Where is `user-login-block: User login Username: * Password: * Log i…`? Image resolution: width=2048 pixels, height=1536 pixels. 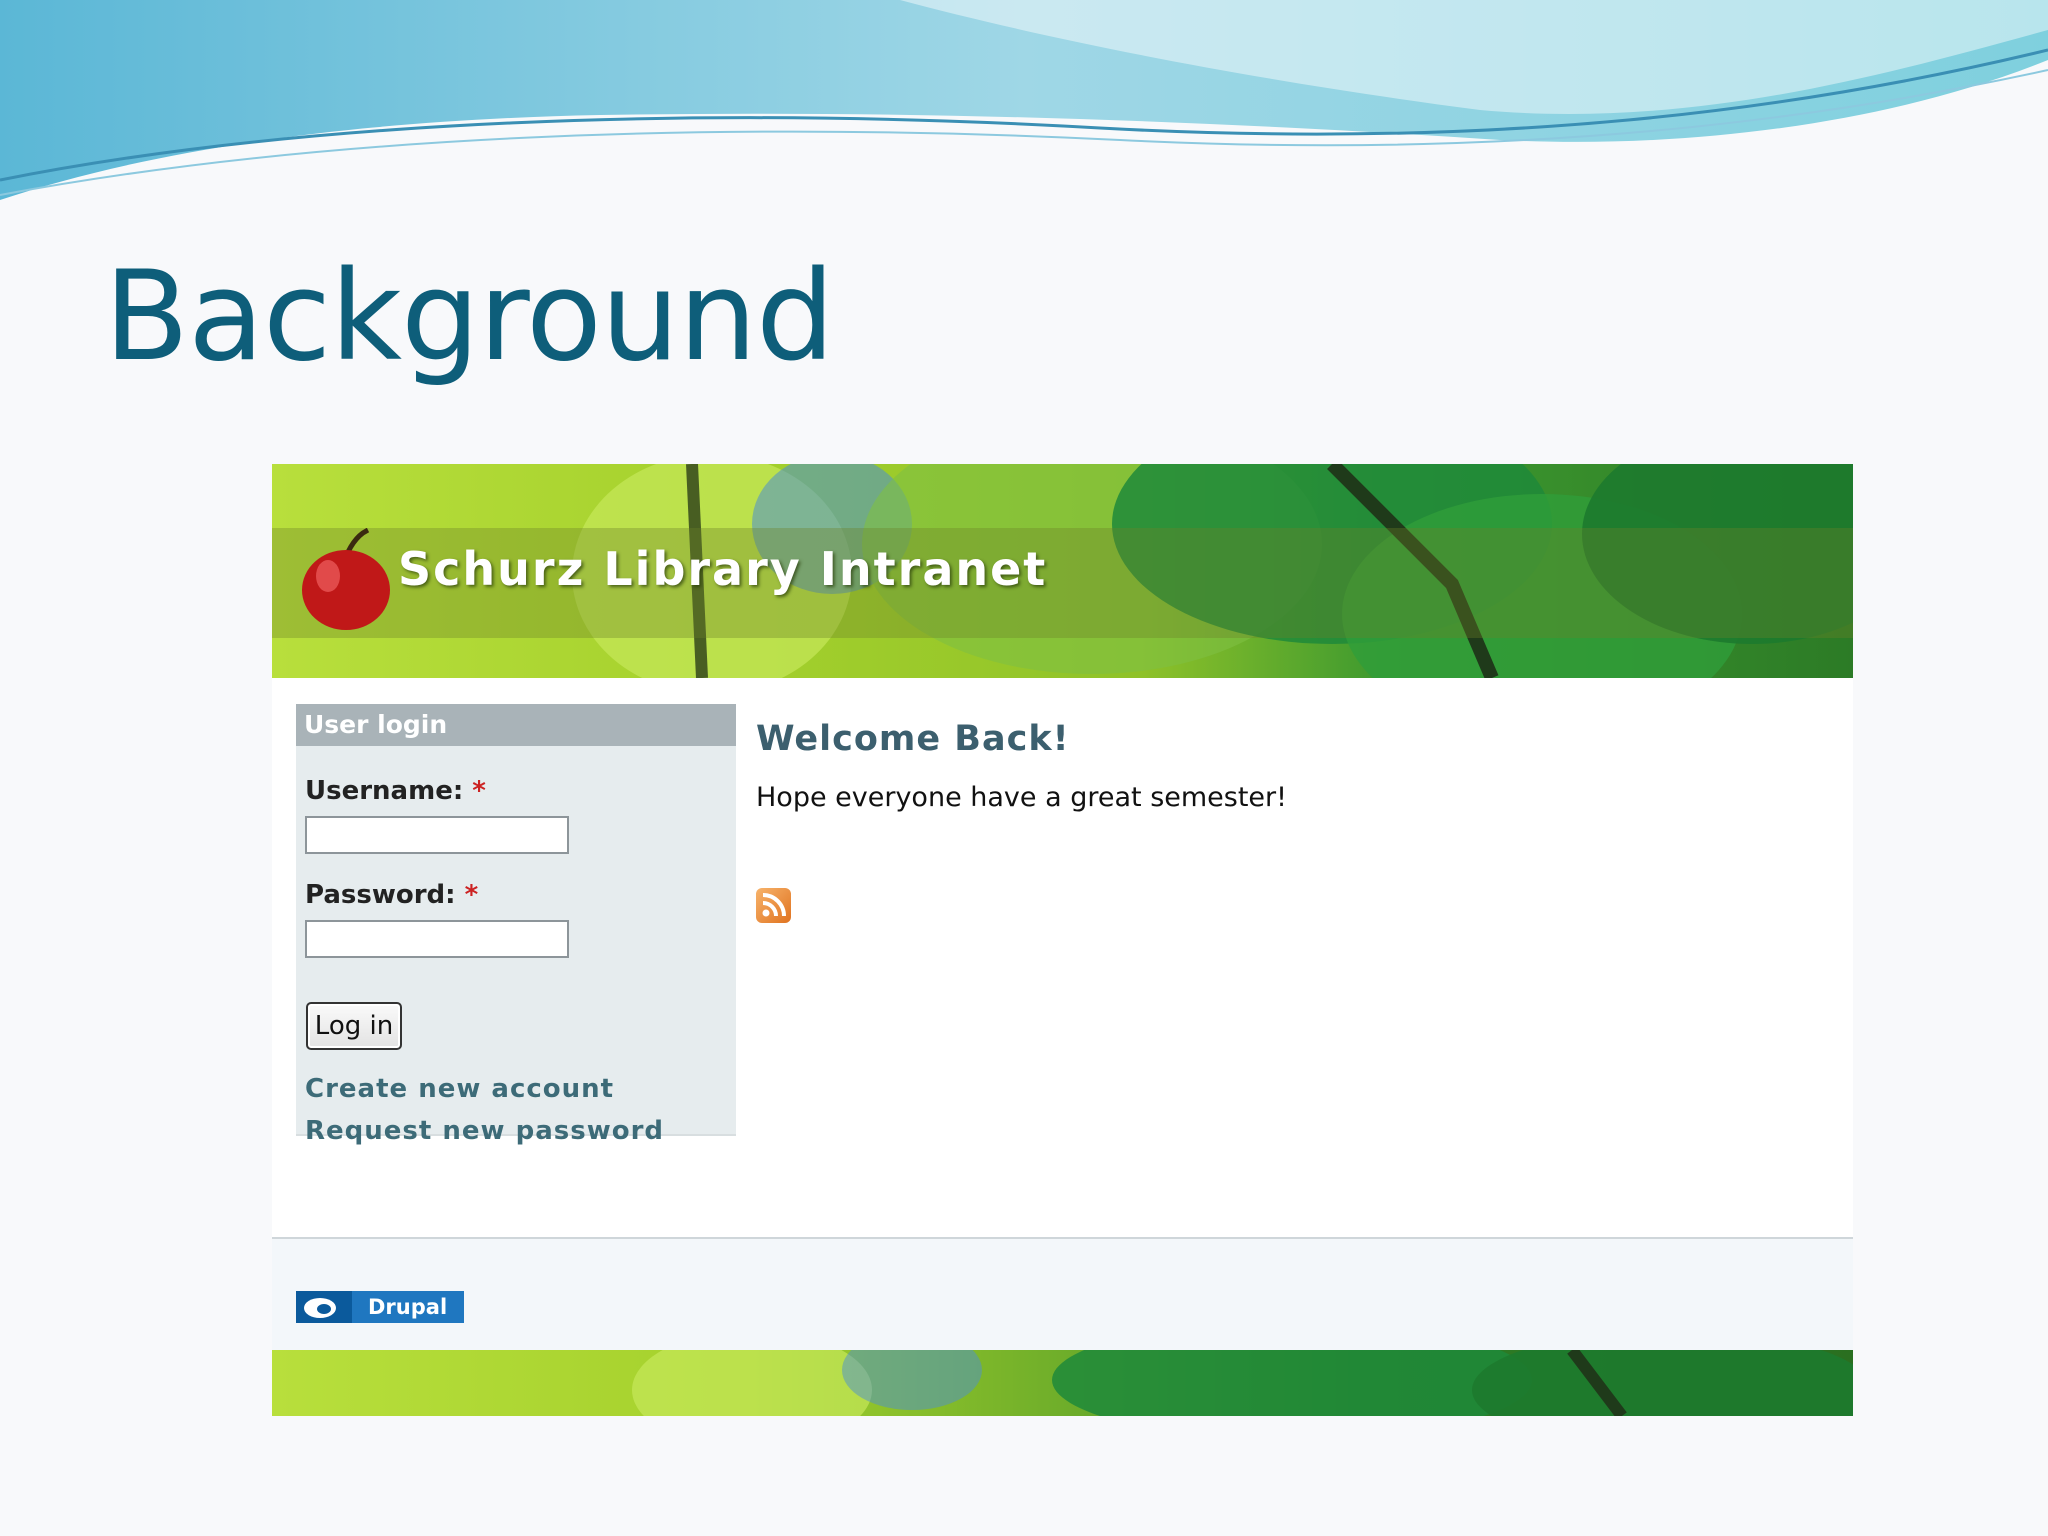 user-login-block: User login Username: * Password: * Log i… is located at coordinates (516, 925).